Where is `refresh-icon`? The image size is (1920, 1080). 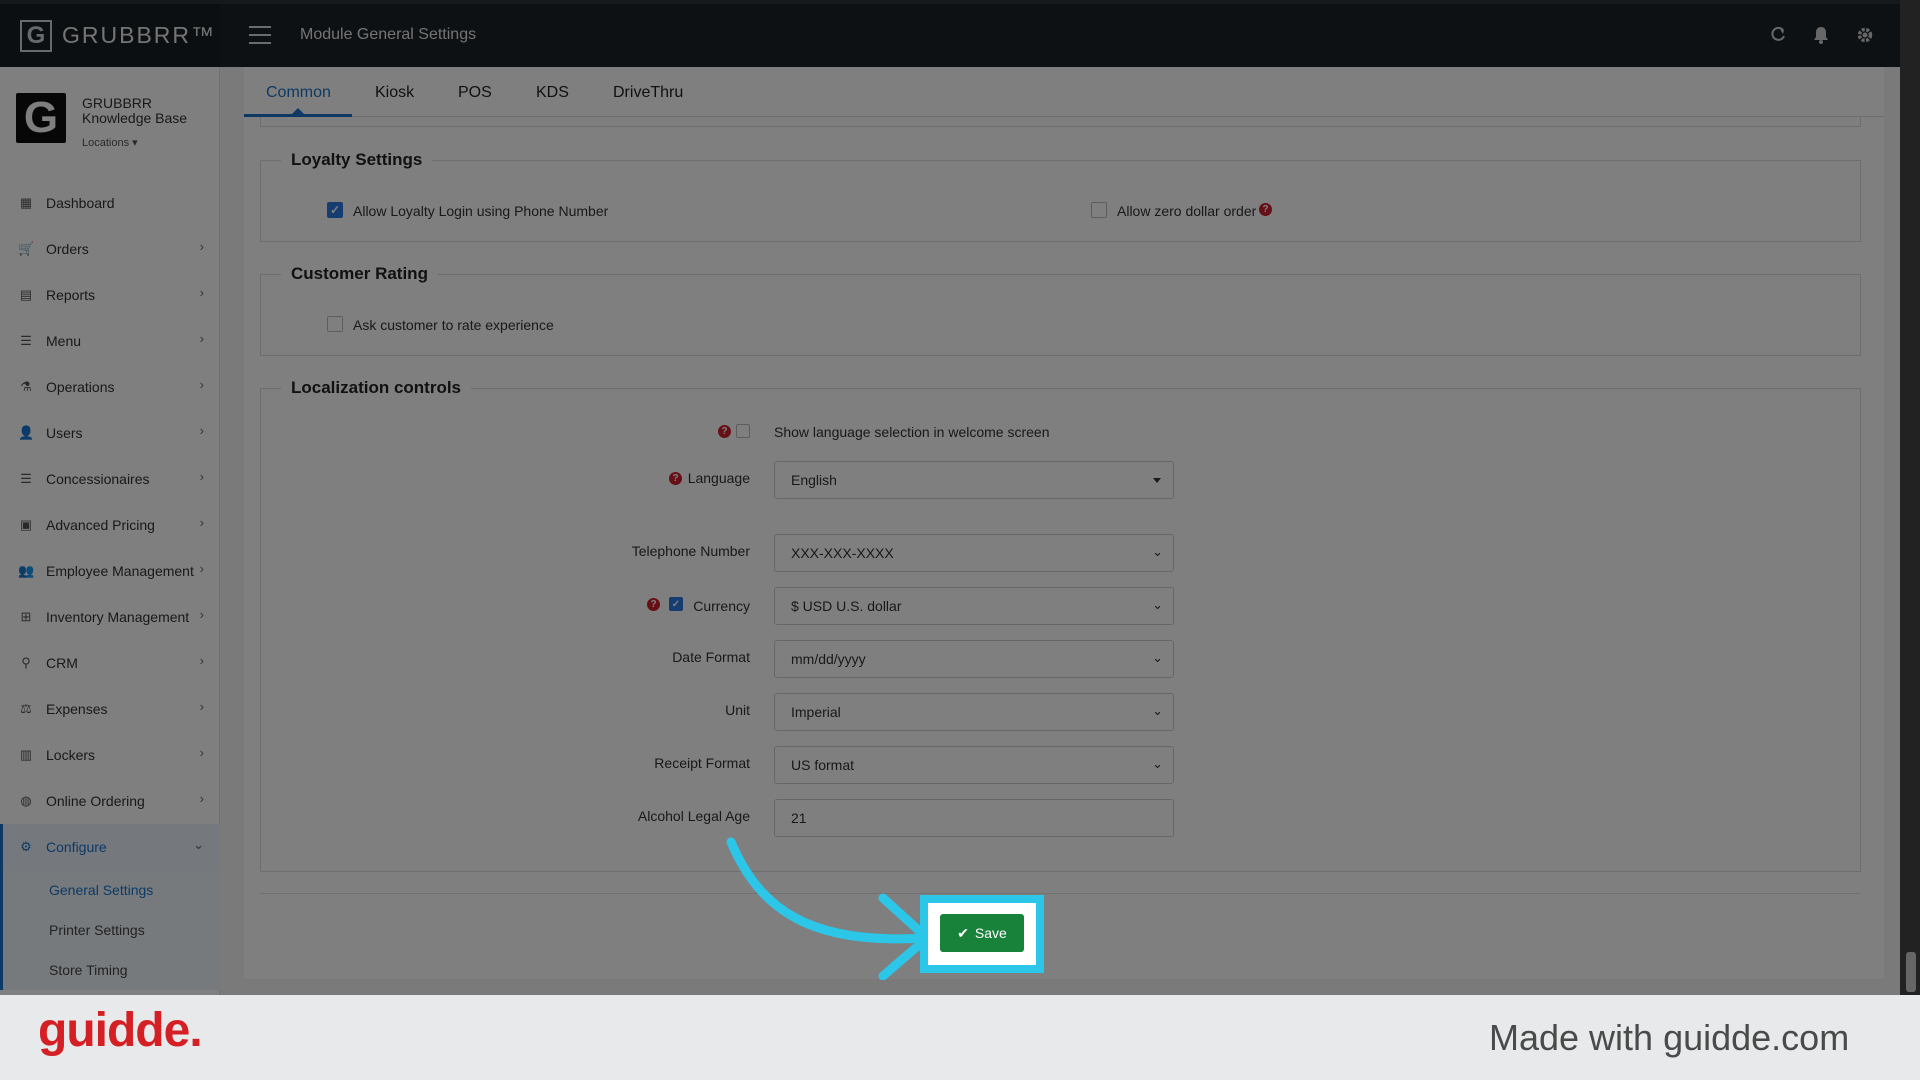
refresh-icon is located at coordinates (1778, 35).